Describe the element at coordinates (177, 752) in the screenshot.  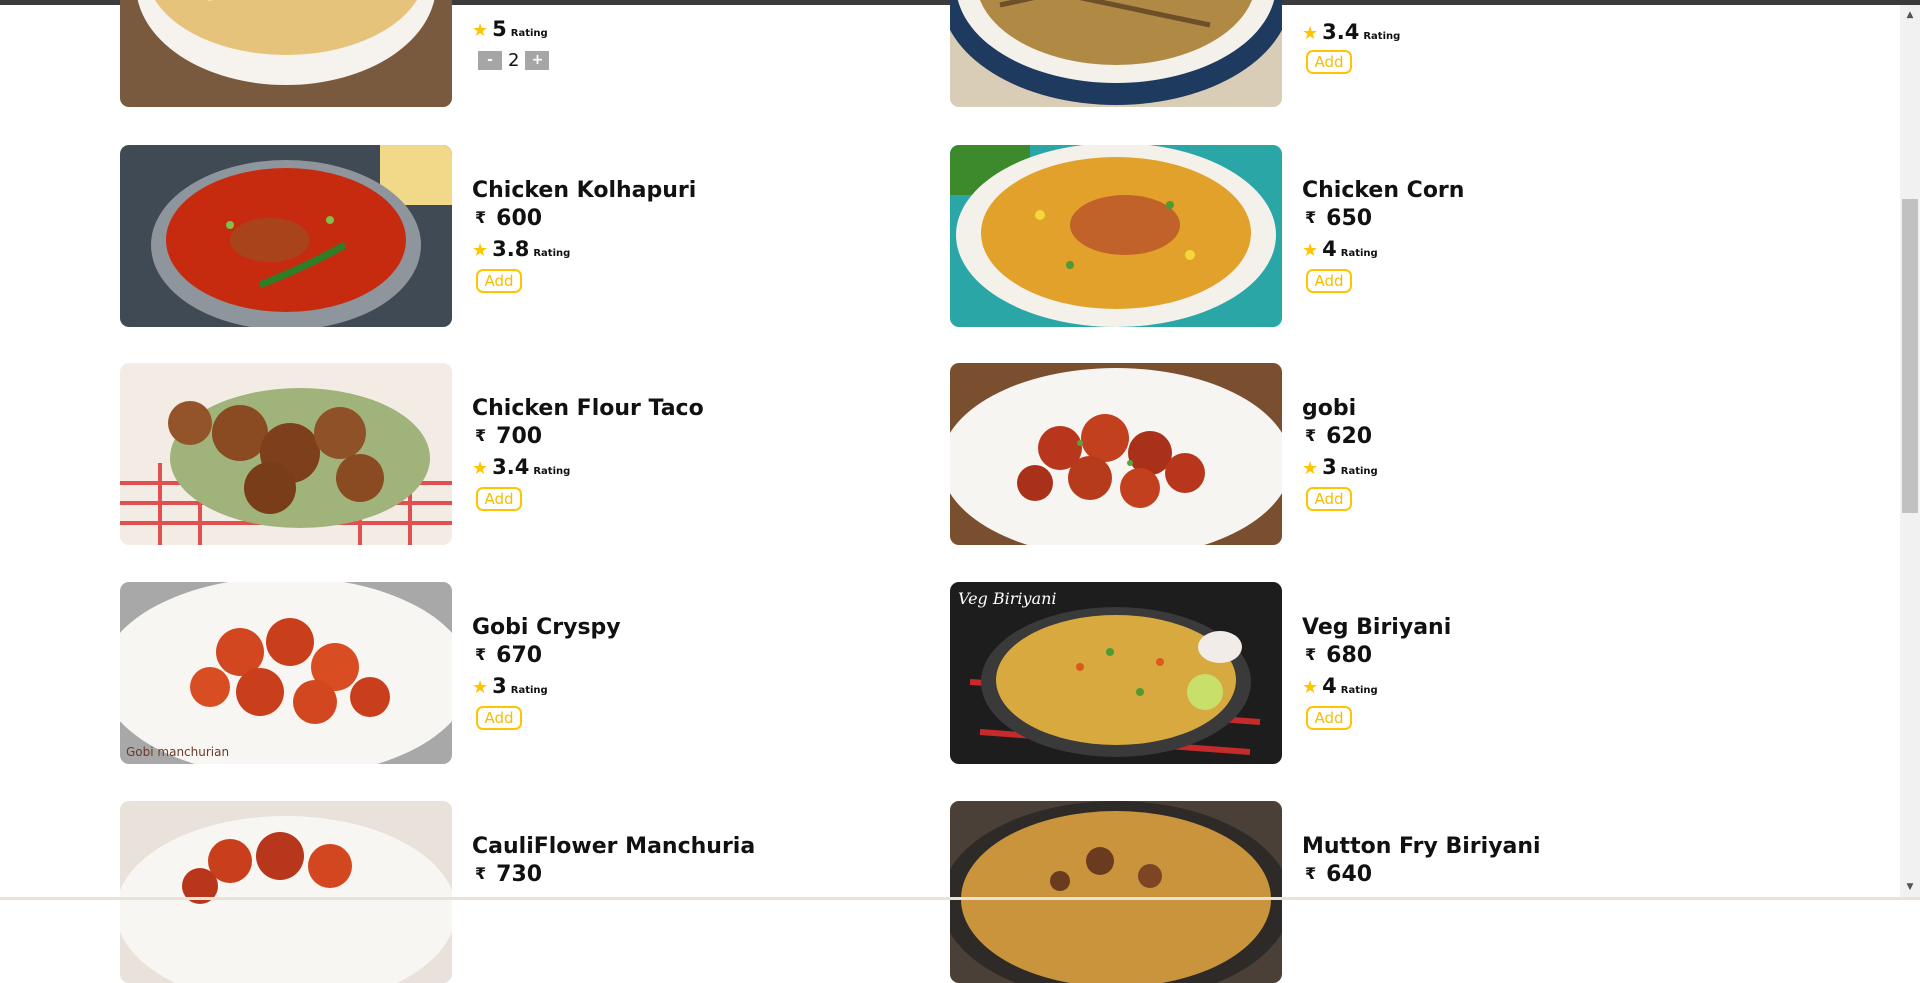
I see `image-caption: Gobi manchurian` at that location.